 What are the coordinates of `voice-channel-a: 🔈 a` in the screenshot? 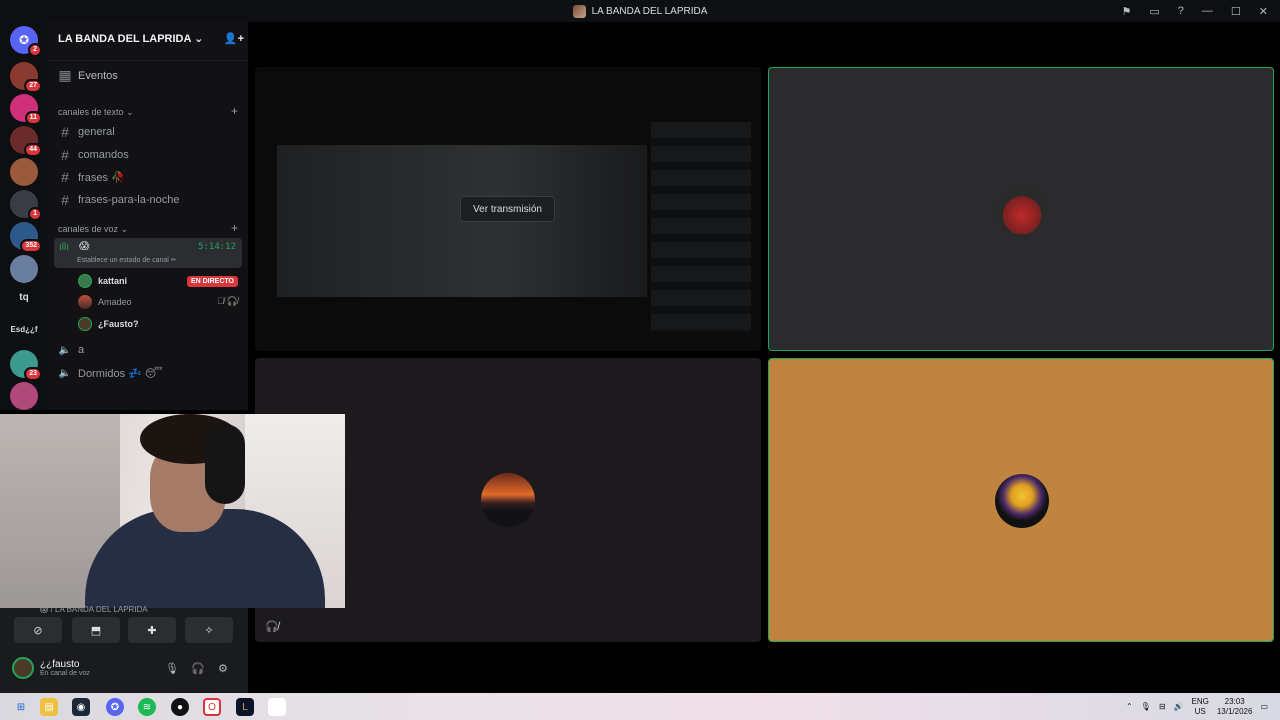 It's located at (71, 350).